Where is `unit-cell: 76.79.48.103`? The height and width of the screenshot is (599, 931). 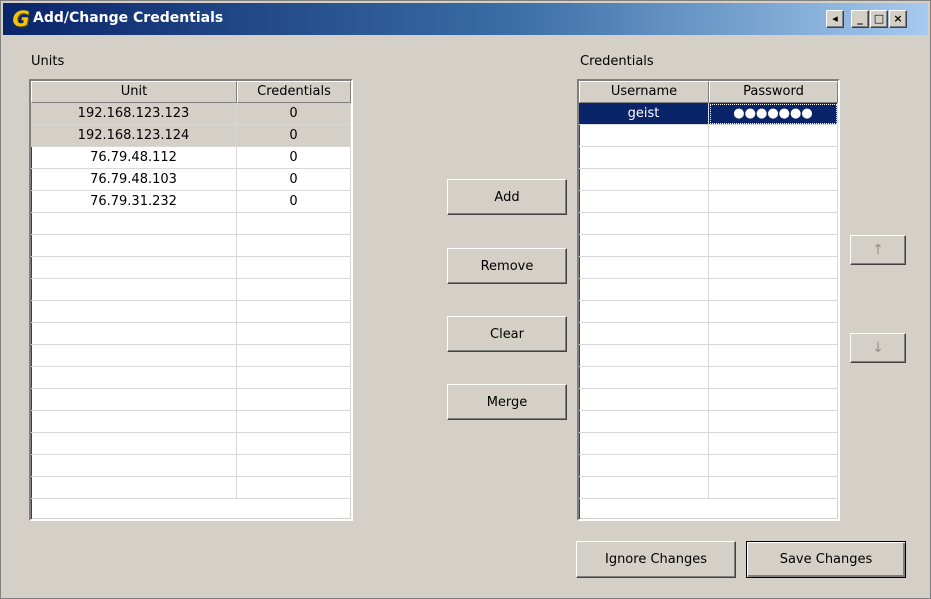
unit-cell: 76.79.48.103 is located at coordinates (134, 180).